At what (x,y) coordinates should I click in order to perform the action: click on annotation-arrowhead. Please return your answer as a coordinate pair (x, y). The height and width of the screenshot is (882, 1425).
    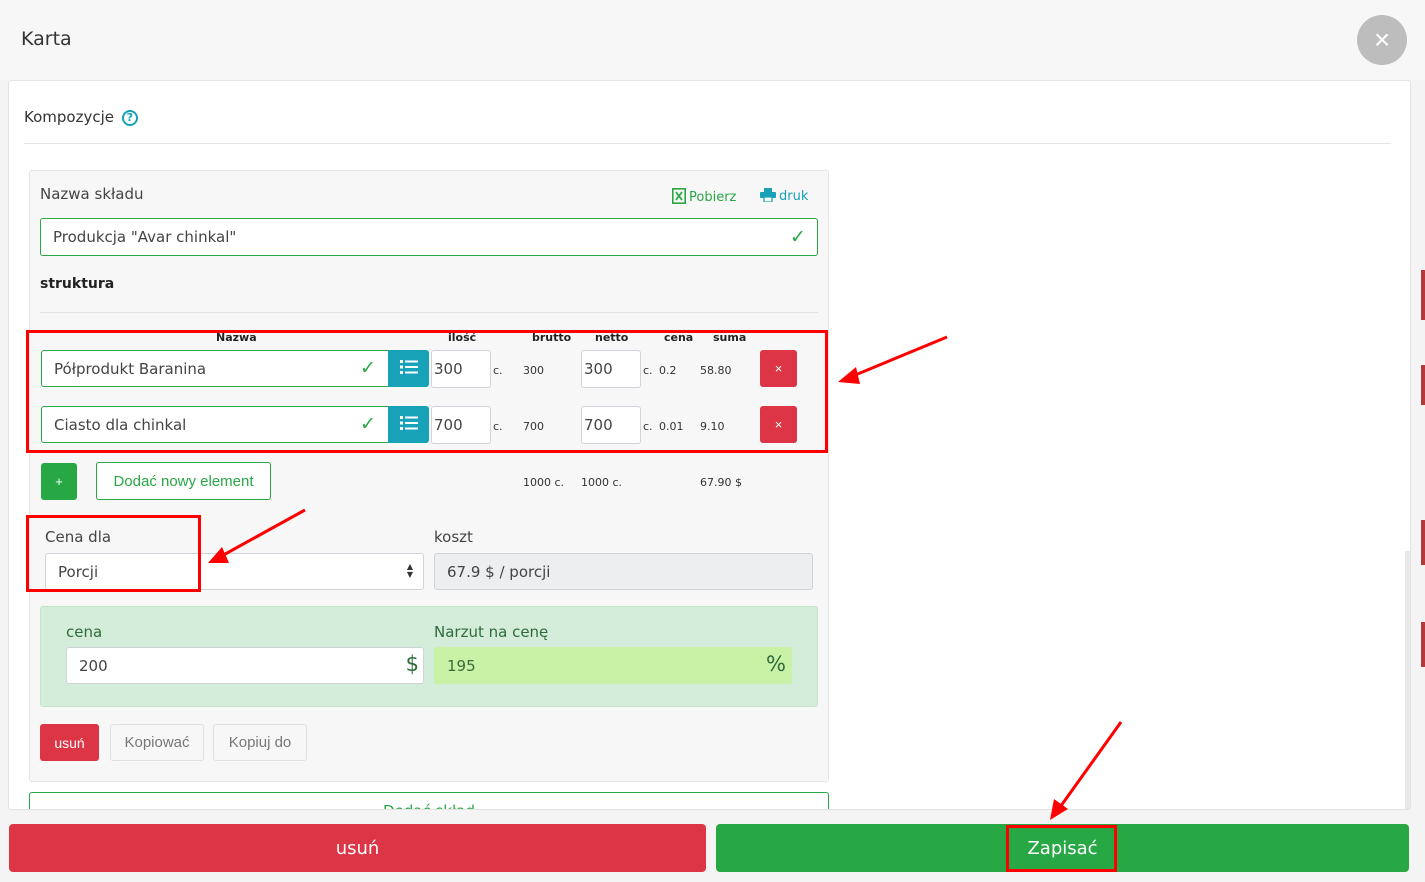
    Looking at the image, I should click on (849, 375).